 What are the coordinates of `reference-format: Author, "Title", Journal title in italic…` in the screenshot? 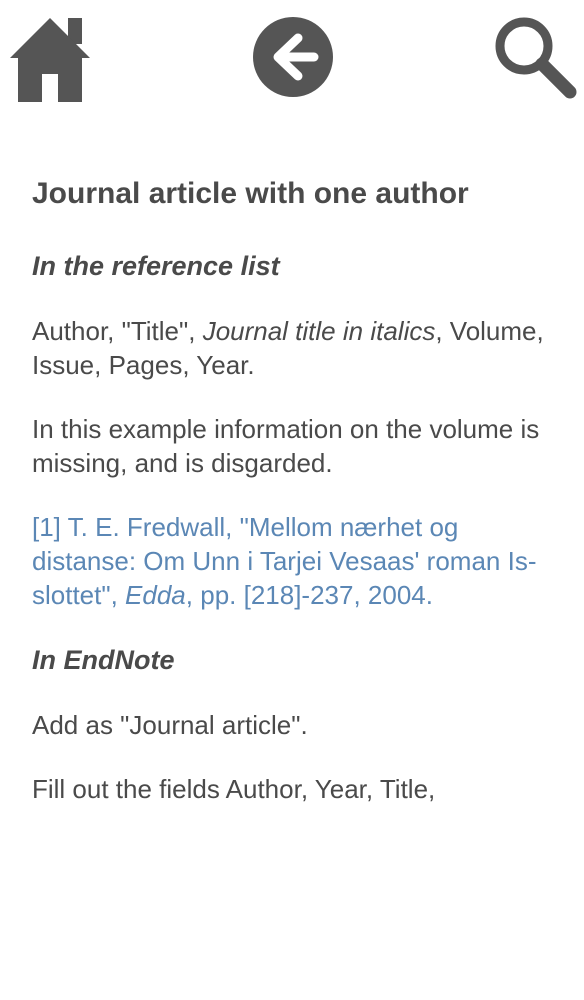 It's located at (297, 348).